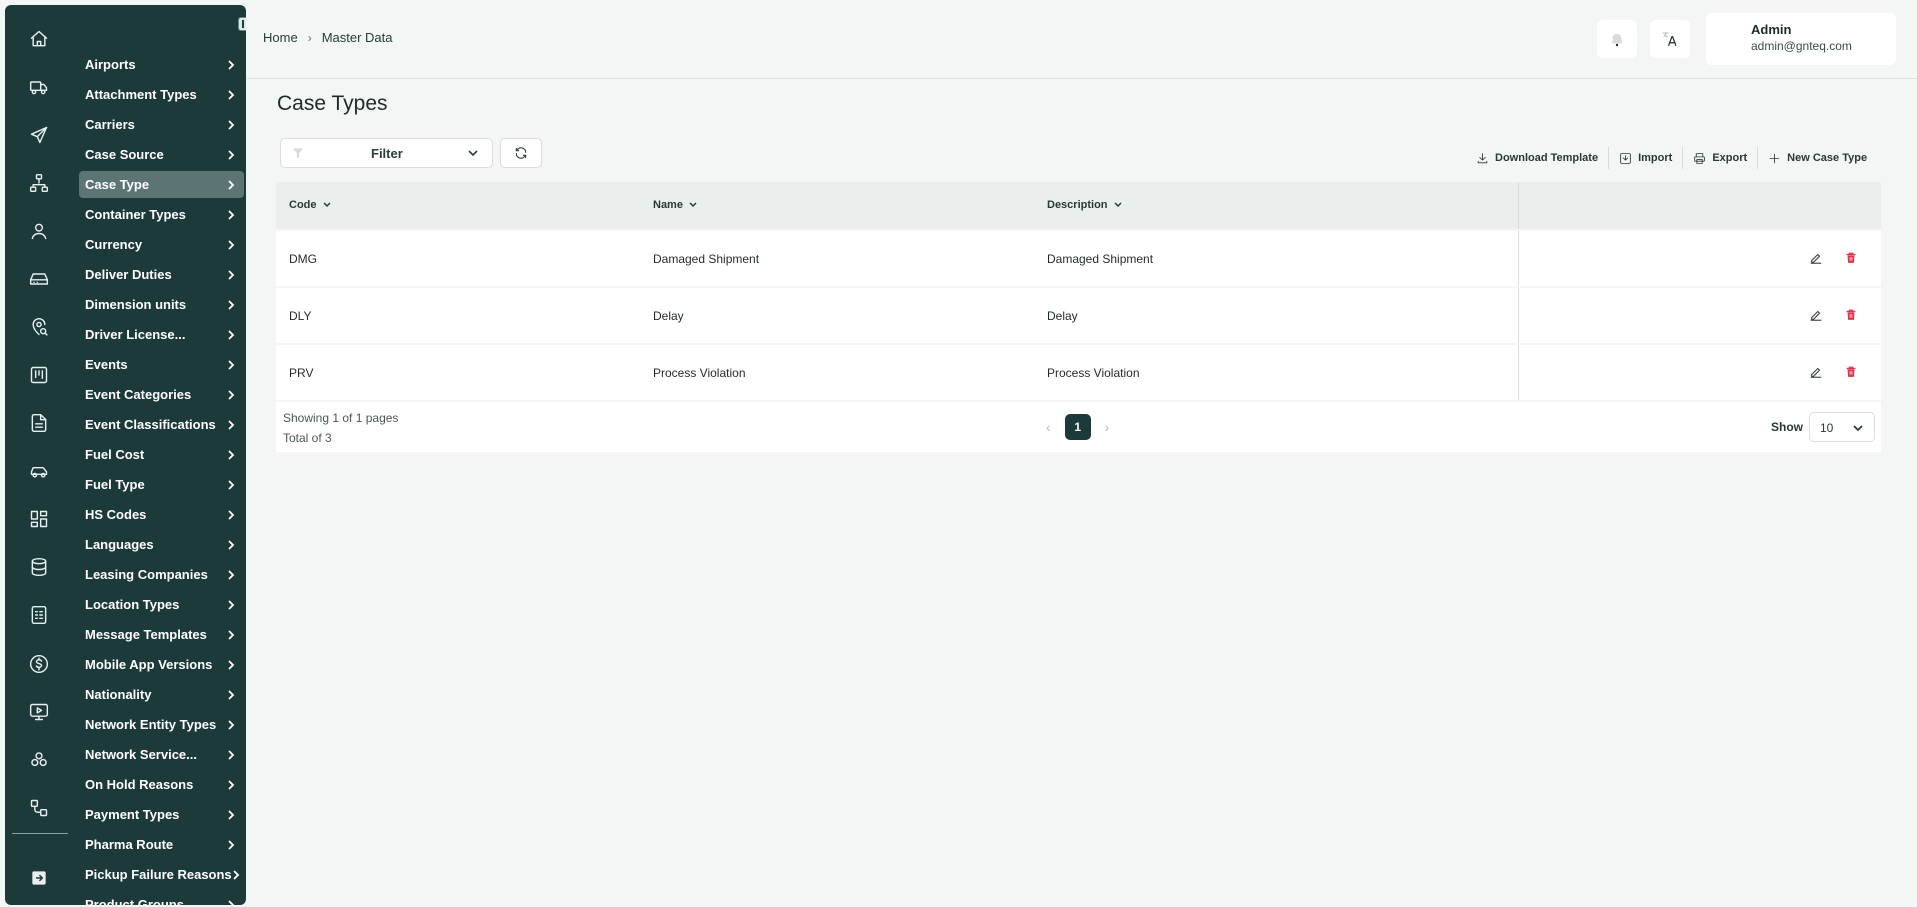 This screenshot has width=1917, height=907. What do you see at coordinates (161, 634) in the screenshot?
I see `sidebar-item-message-templates: Message Templates` at bounding box center [161, 634].